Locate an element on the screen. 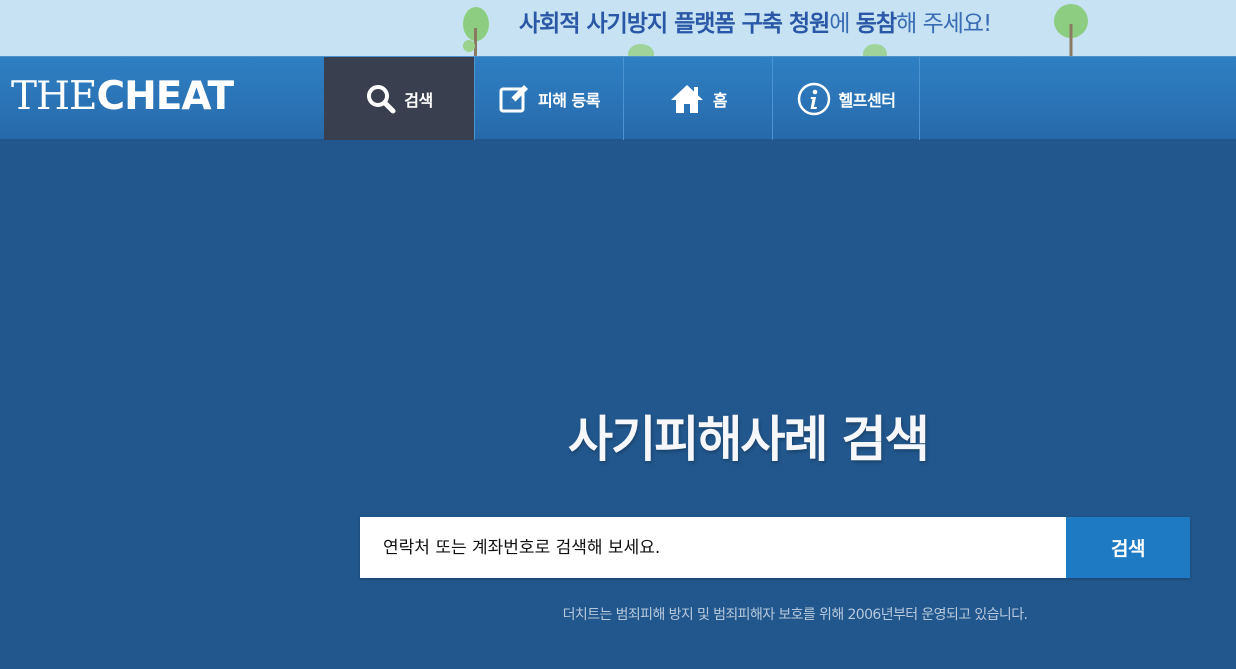  banner-text-part: 사회적 사기방지 플랫폼 구축 청원 is located at coordinates (674, 24).